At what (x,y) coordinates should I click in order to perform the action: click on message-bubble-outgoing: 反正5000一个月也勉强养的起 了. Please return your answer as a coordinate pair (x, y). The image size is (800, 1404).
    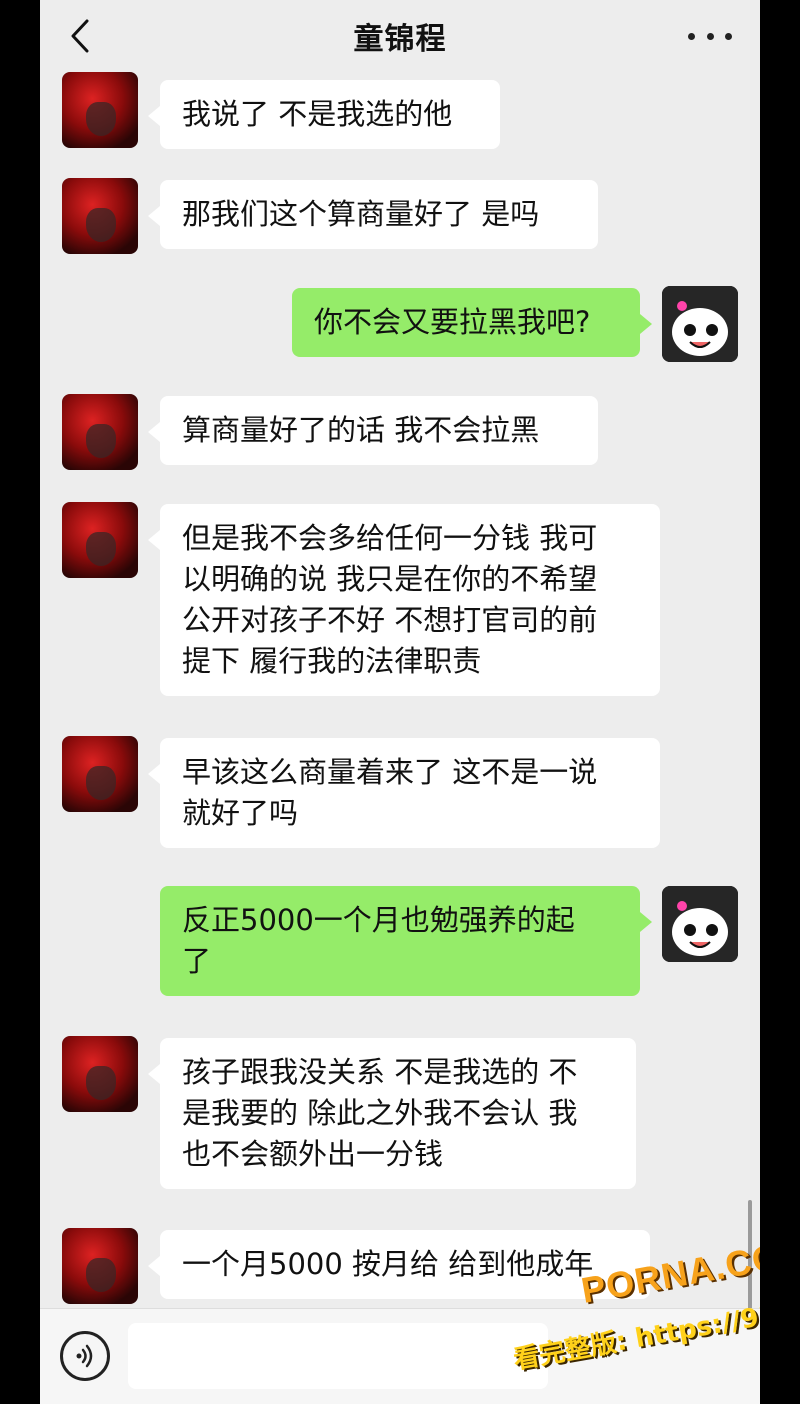
    Looking at the image, I should click on (406, 941).